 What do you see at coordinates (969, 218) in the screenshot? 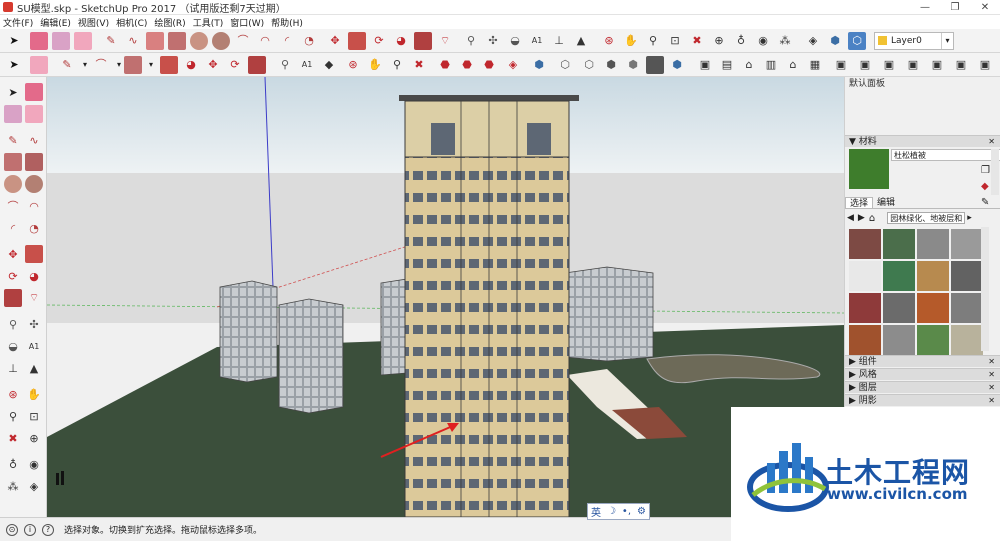
I see `details-arrow-icon: ▸` at bounding box center [969, 218].